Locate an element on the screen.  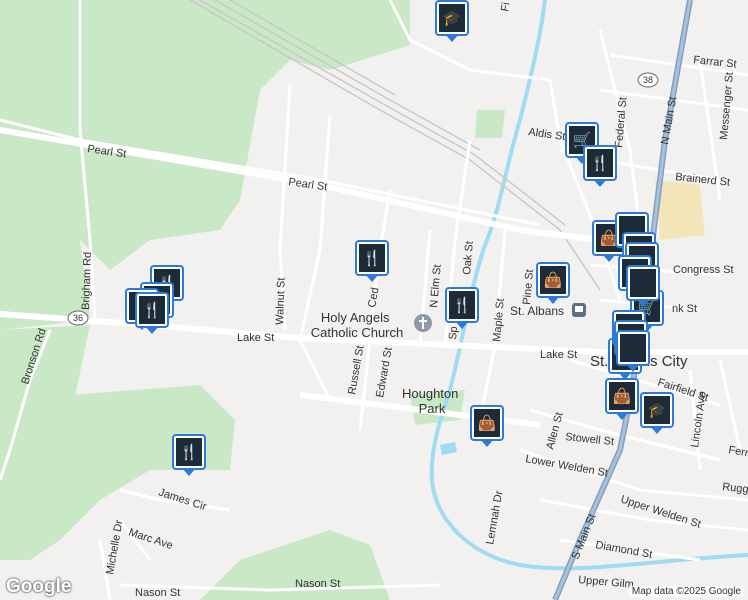
street-label: Edward St is located at coordinates (384, 372).